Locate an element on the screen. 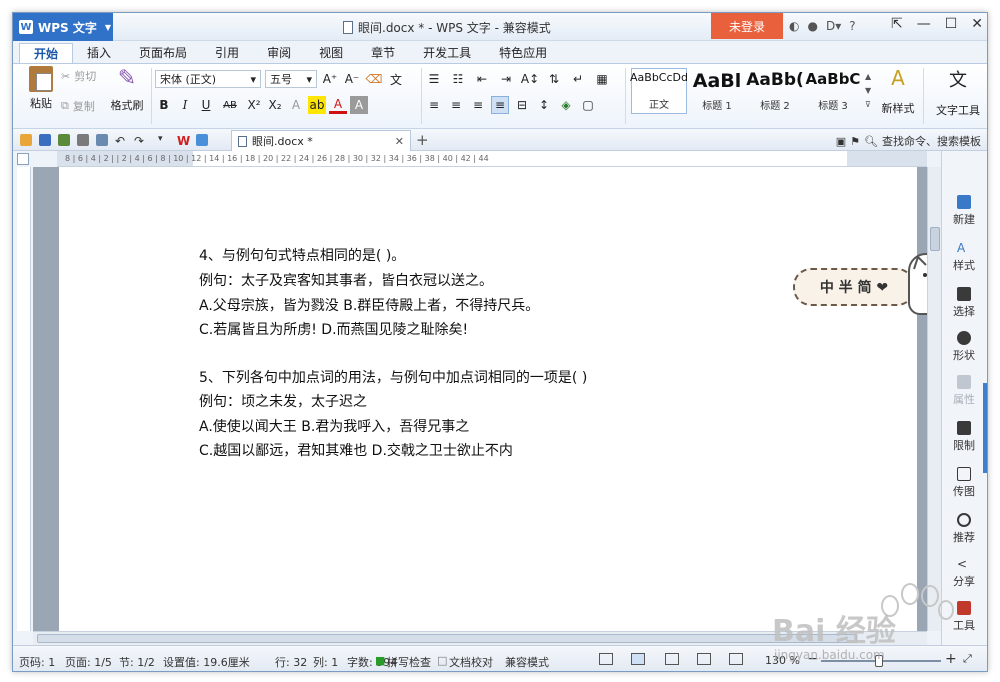 Image resolution: width=1000 pixels, height=682 pixels. bold-button: B is located at coordinates (164, 105).